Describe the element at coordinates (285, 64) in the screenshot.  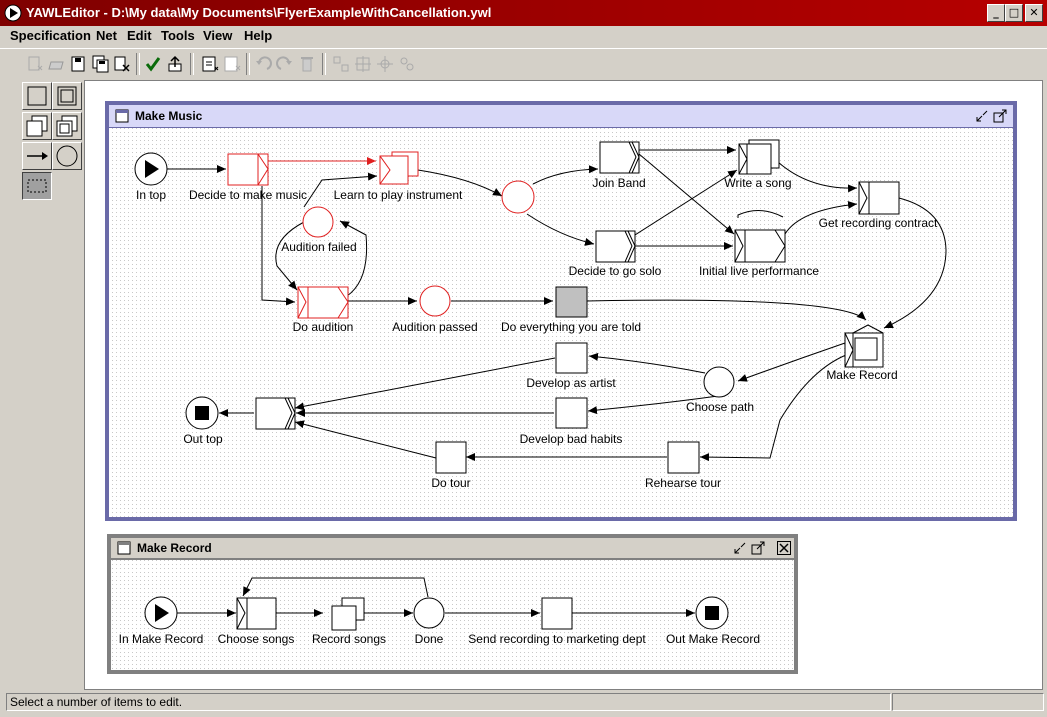
I see `redo-icon` at that location.